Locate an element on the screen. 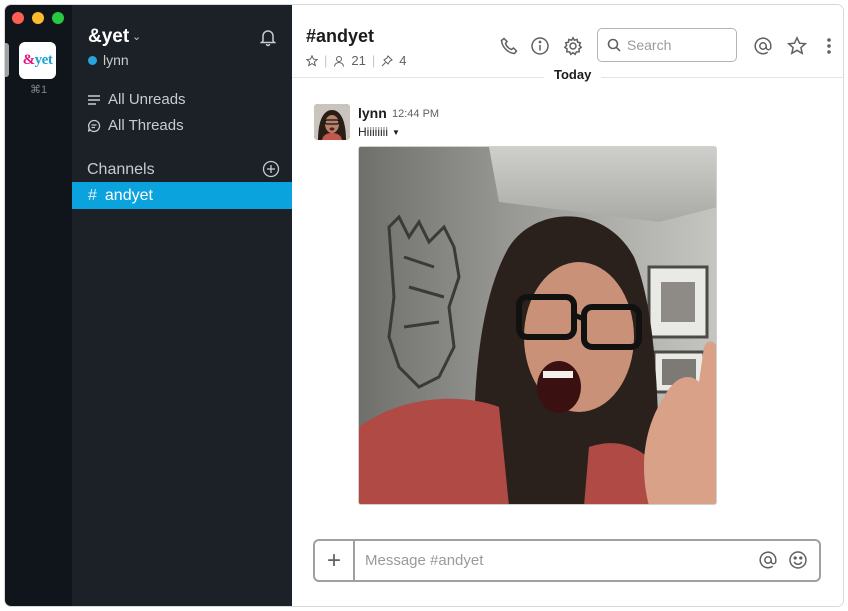  search-icon is located at coordinates (614, 45).